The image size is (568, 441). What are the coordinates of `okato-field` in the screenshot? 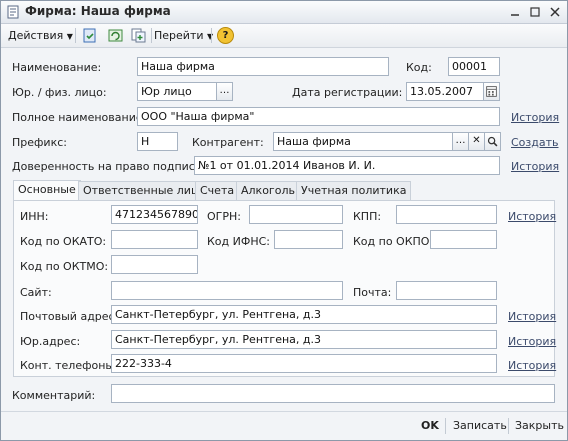 It's located at (154, 239).